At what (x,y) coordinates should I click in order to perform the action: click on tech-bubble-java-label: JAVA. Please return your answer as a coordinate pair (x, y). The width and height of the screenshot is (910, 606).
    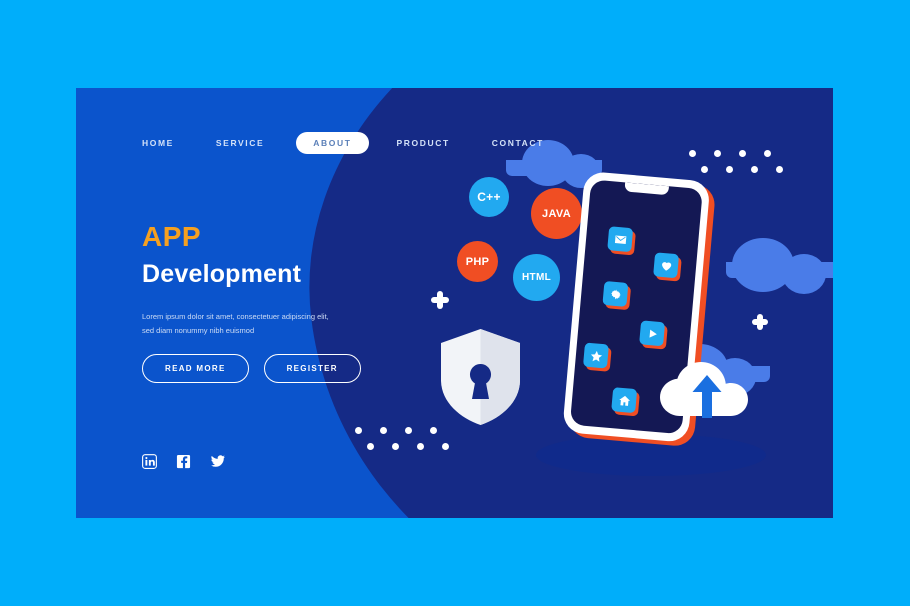
    Looking at the image, I should click on (556, 213).